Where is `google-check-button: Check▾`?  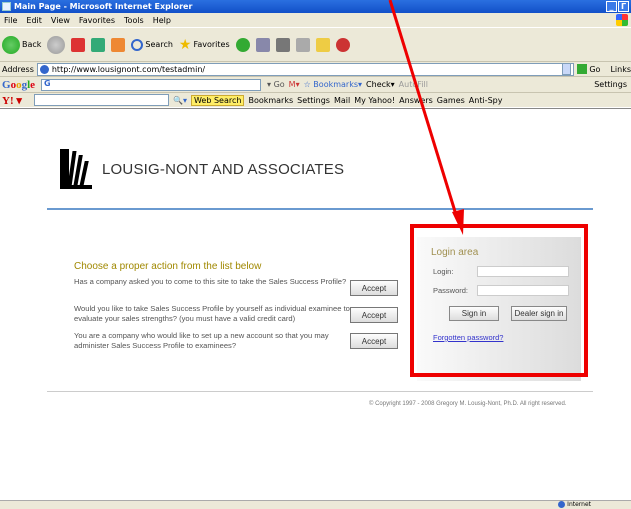
google-check-button: Check▾ is located at coordinates (380, 84).